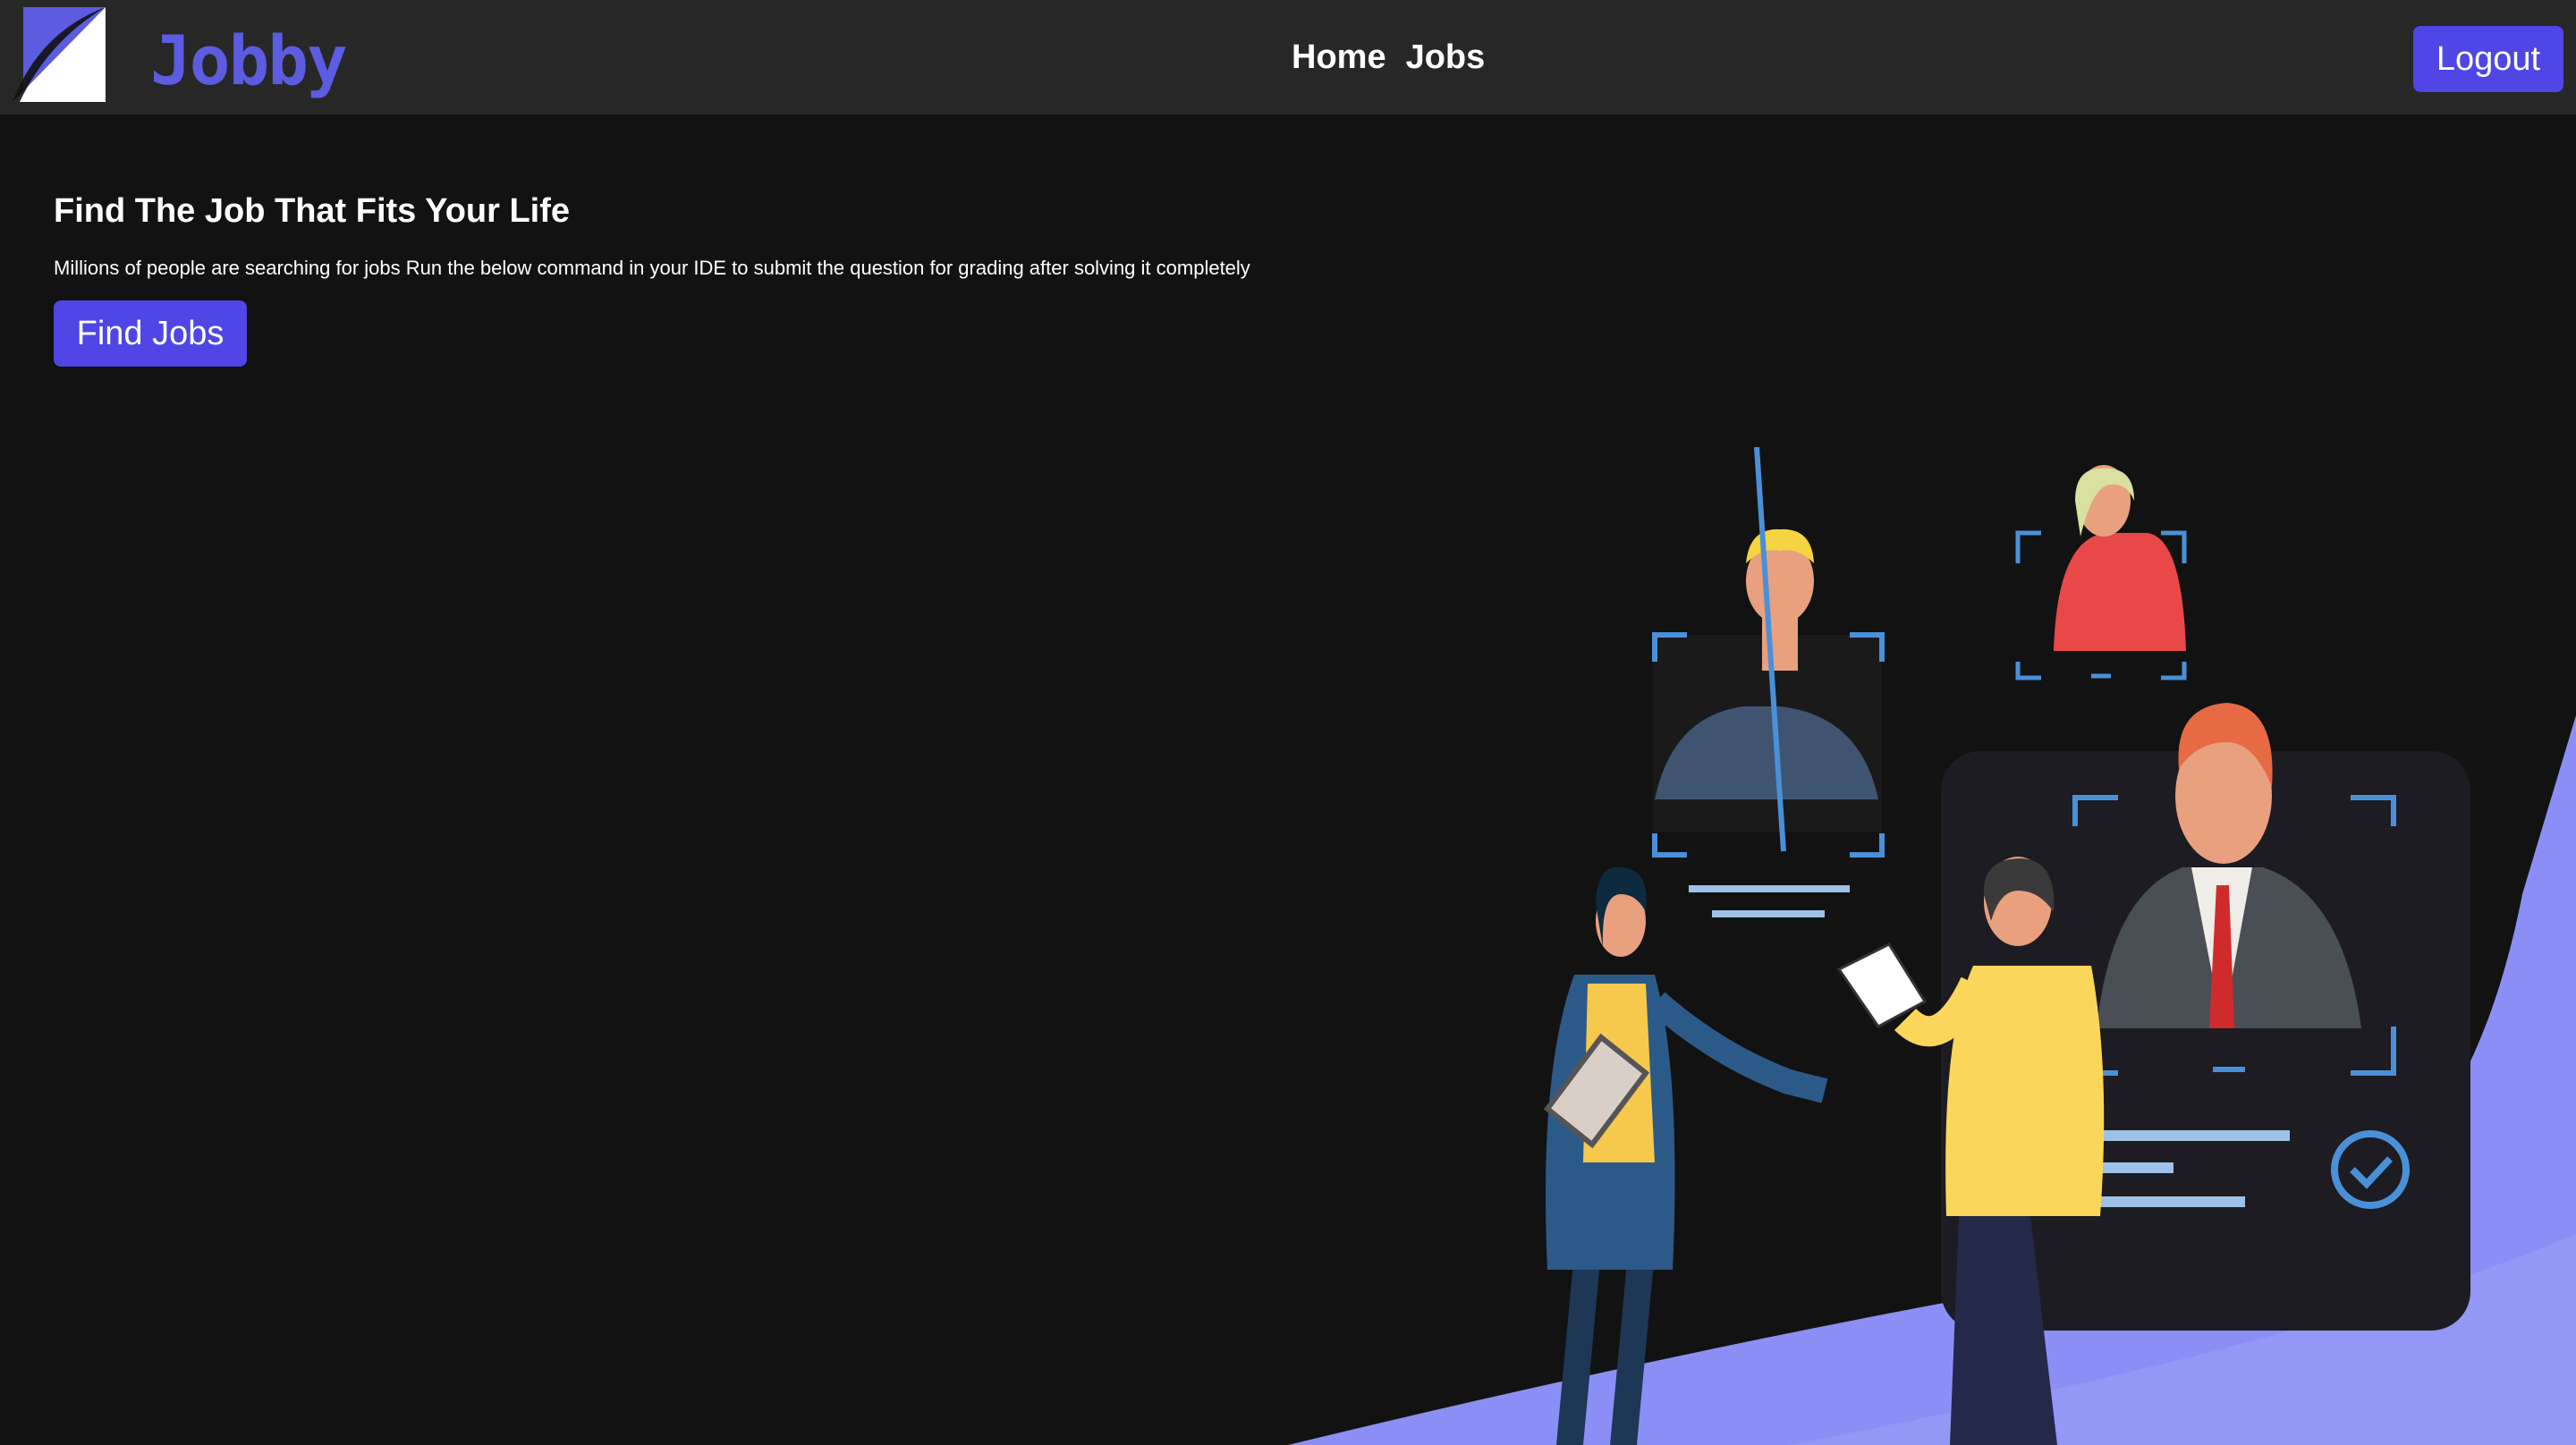 The height and width of the screenshot is (1445, 2576). Describe the element at coordinates (1446, 57) in the screenshot. I see `nav-link-jobs: Jobs` at that location.